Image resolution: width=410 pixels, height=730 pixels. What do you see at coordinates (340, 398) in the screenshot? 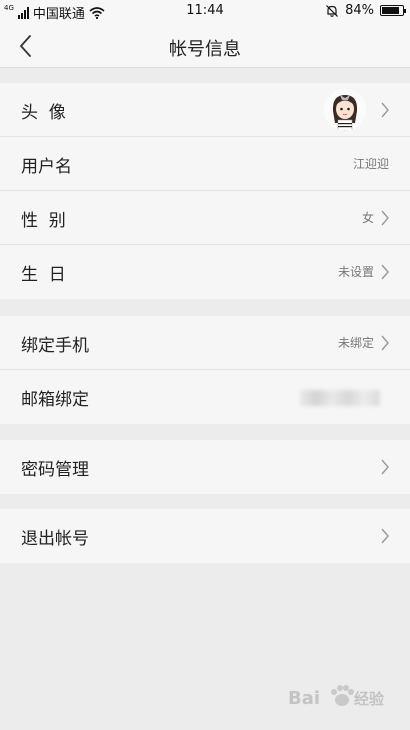
I see `email-value-redacted` at bounding box center [340, 398].